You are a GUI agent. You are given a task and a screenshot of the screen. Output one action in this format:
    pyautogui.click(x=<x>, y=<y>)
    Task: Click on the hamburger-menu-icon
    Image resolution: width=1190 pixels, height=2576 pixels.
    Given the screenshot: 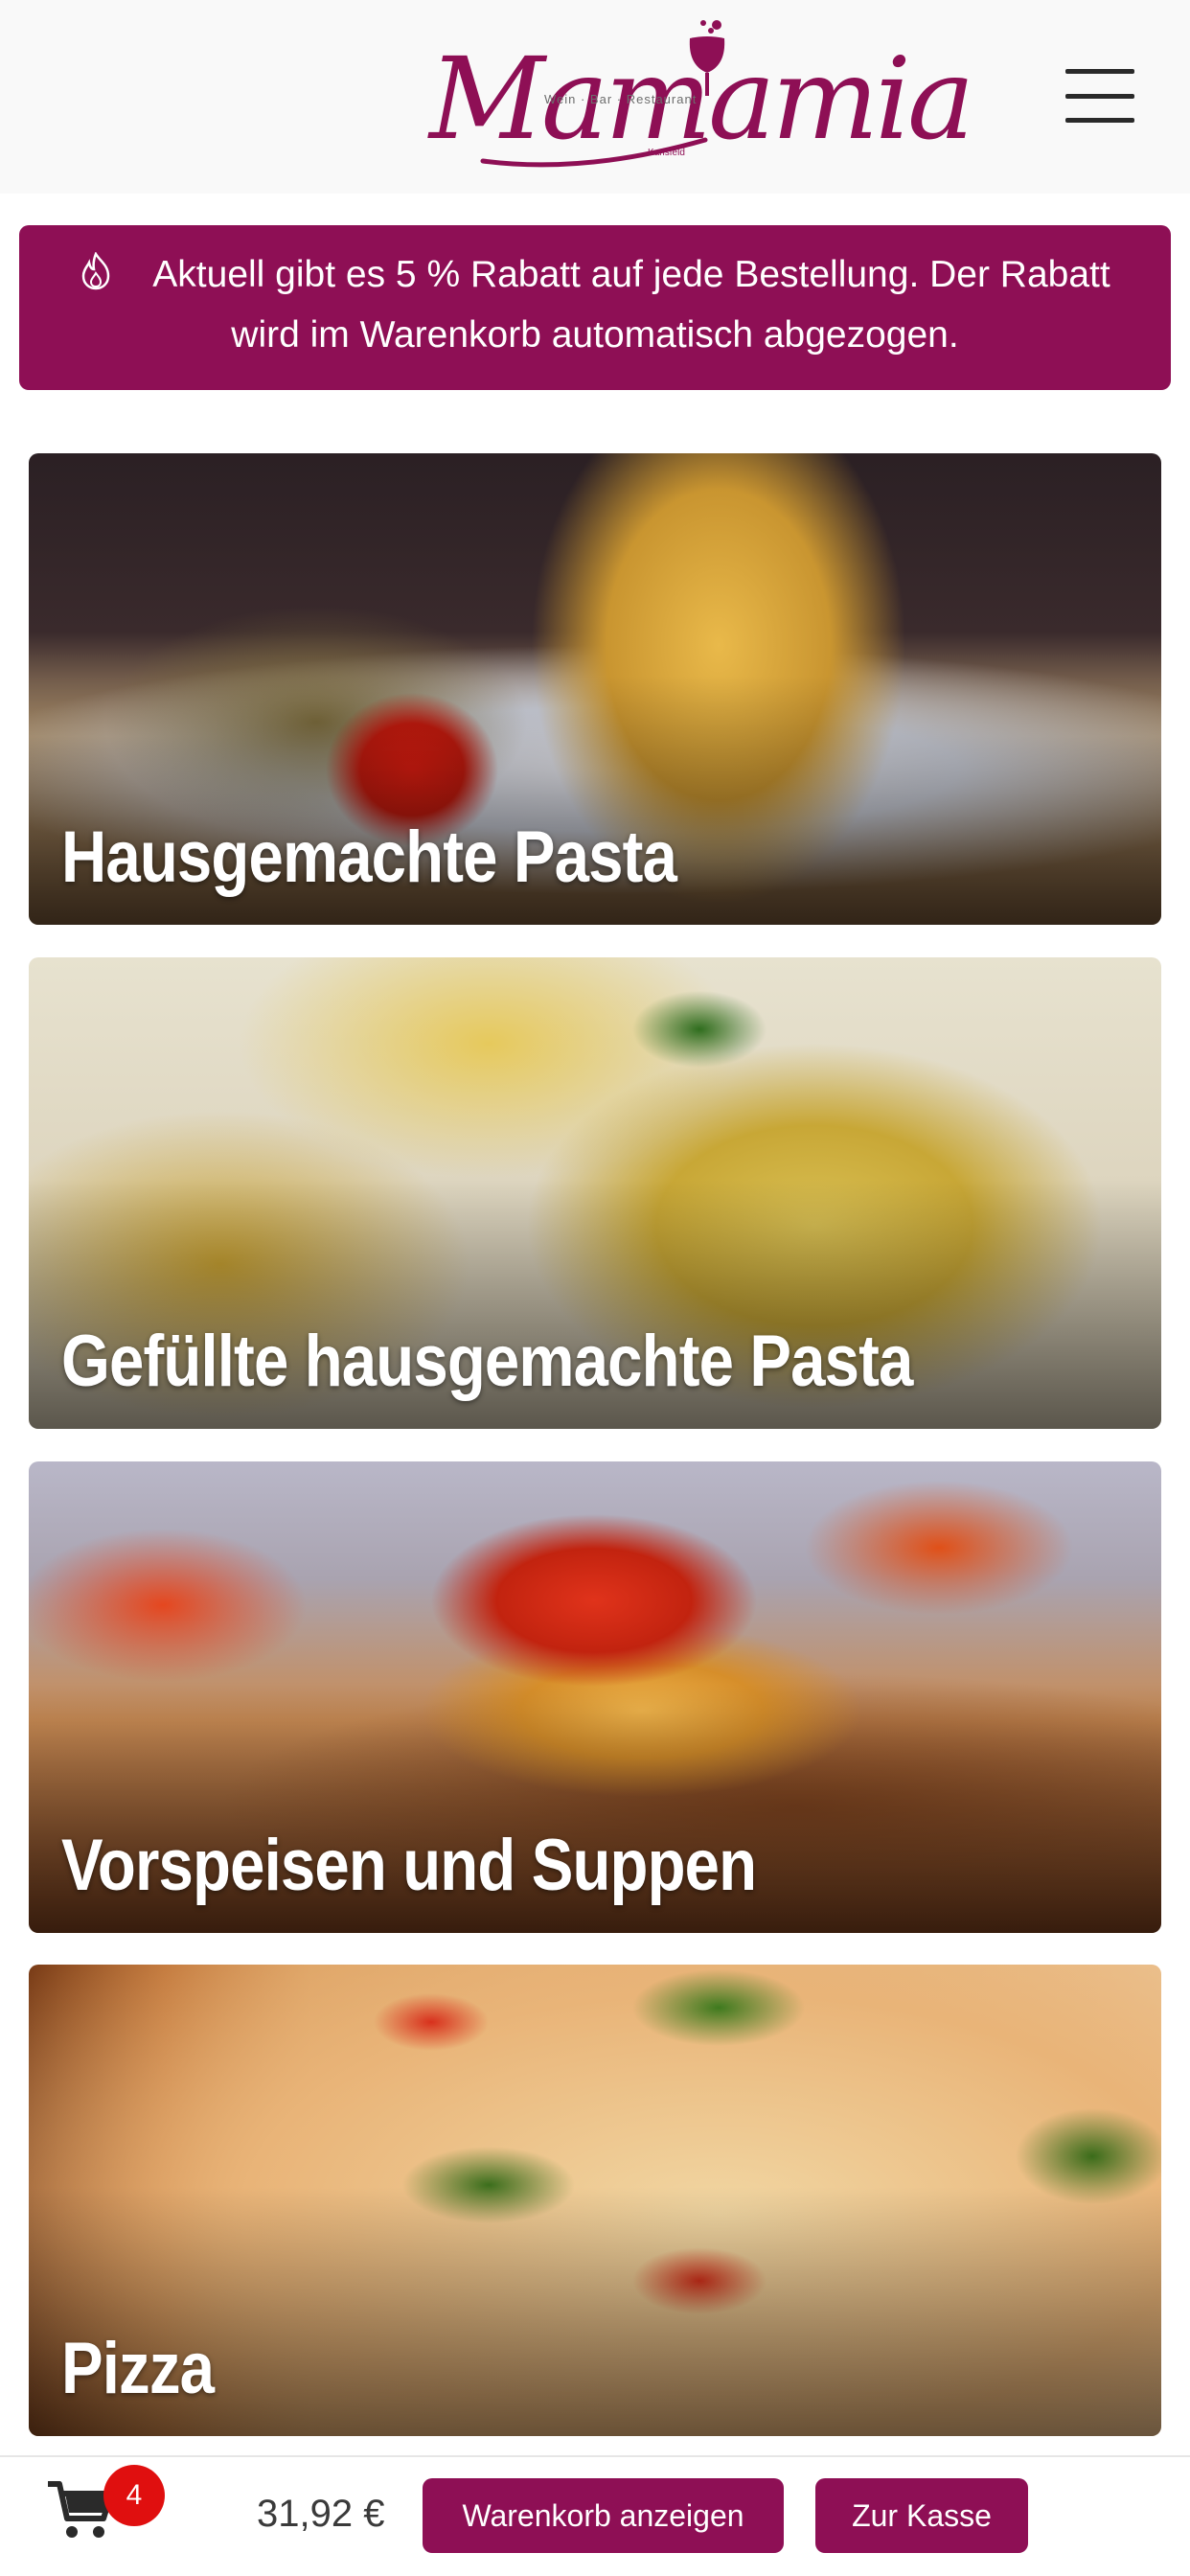 What is the action you would take?
    pyautogui.click(x=1101, y=96)
    